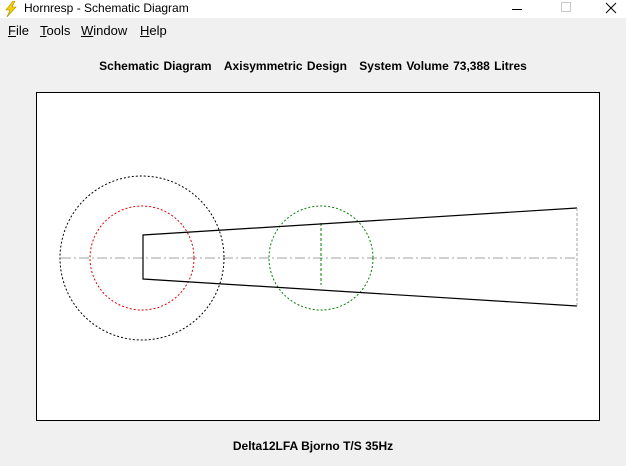 This screenshot has width=626, height=466. What do you see at coordinates (313, 9) in the screenshot?
I see `title-bar: Hornresp - Schematic Diagram` at bounding box center [313, 9].